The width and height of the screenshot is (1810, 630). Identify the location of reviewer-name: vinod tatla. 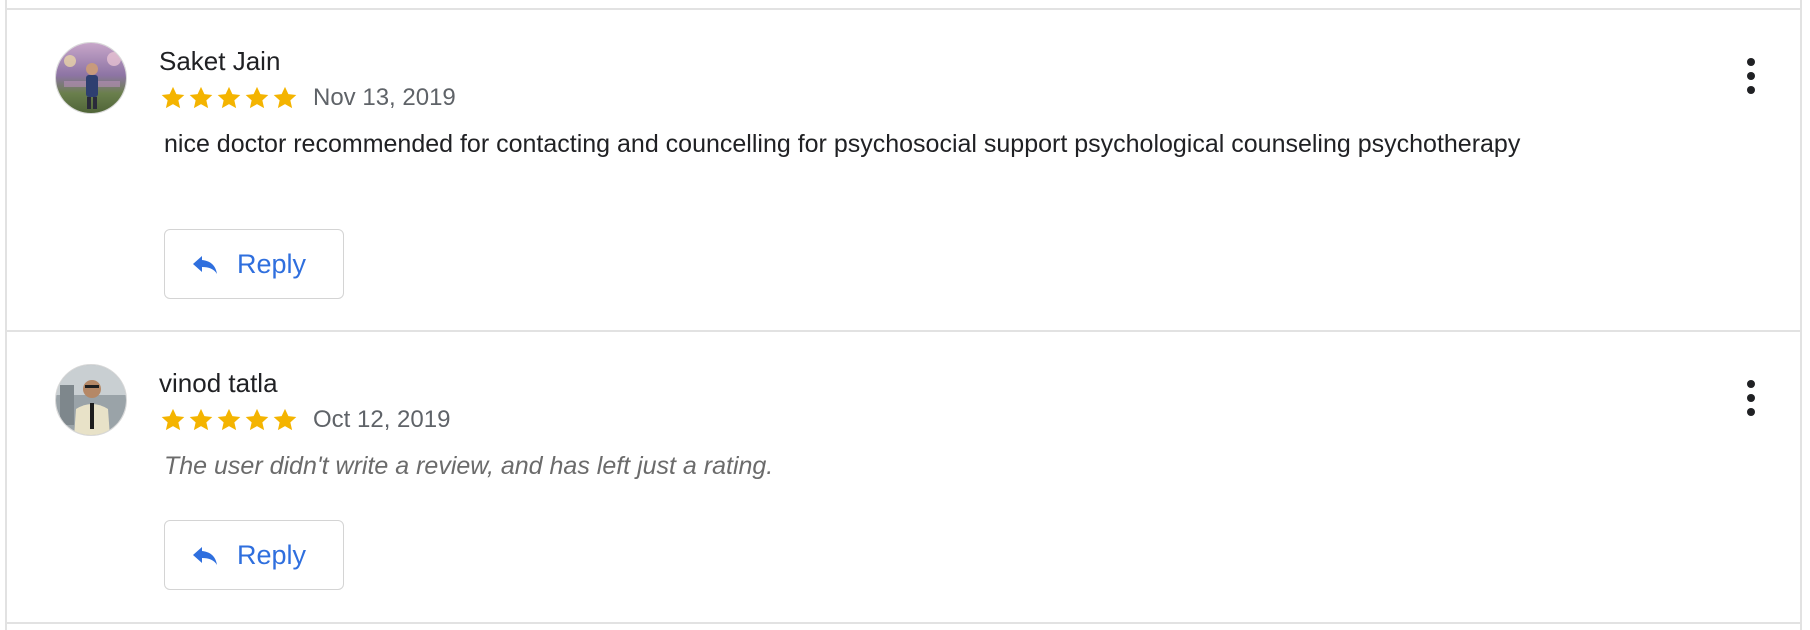
(218, 383).